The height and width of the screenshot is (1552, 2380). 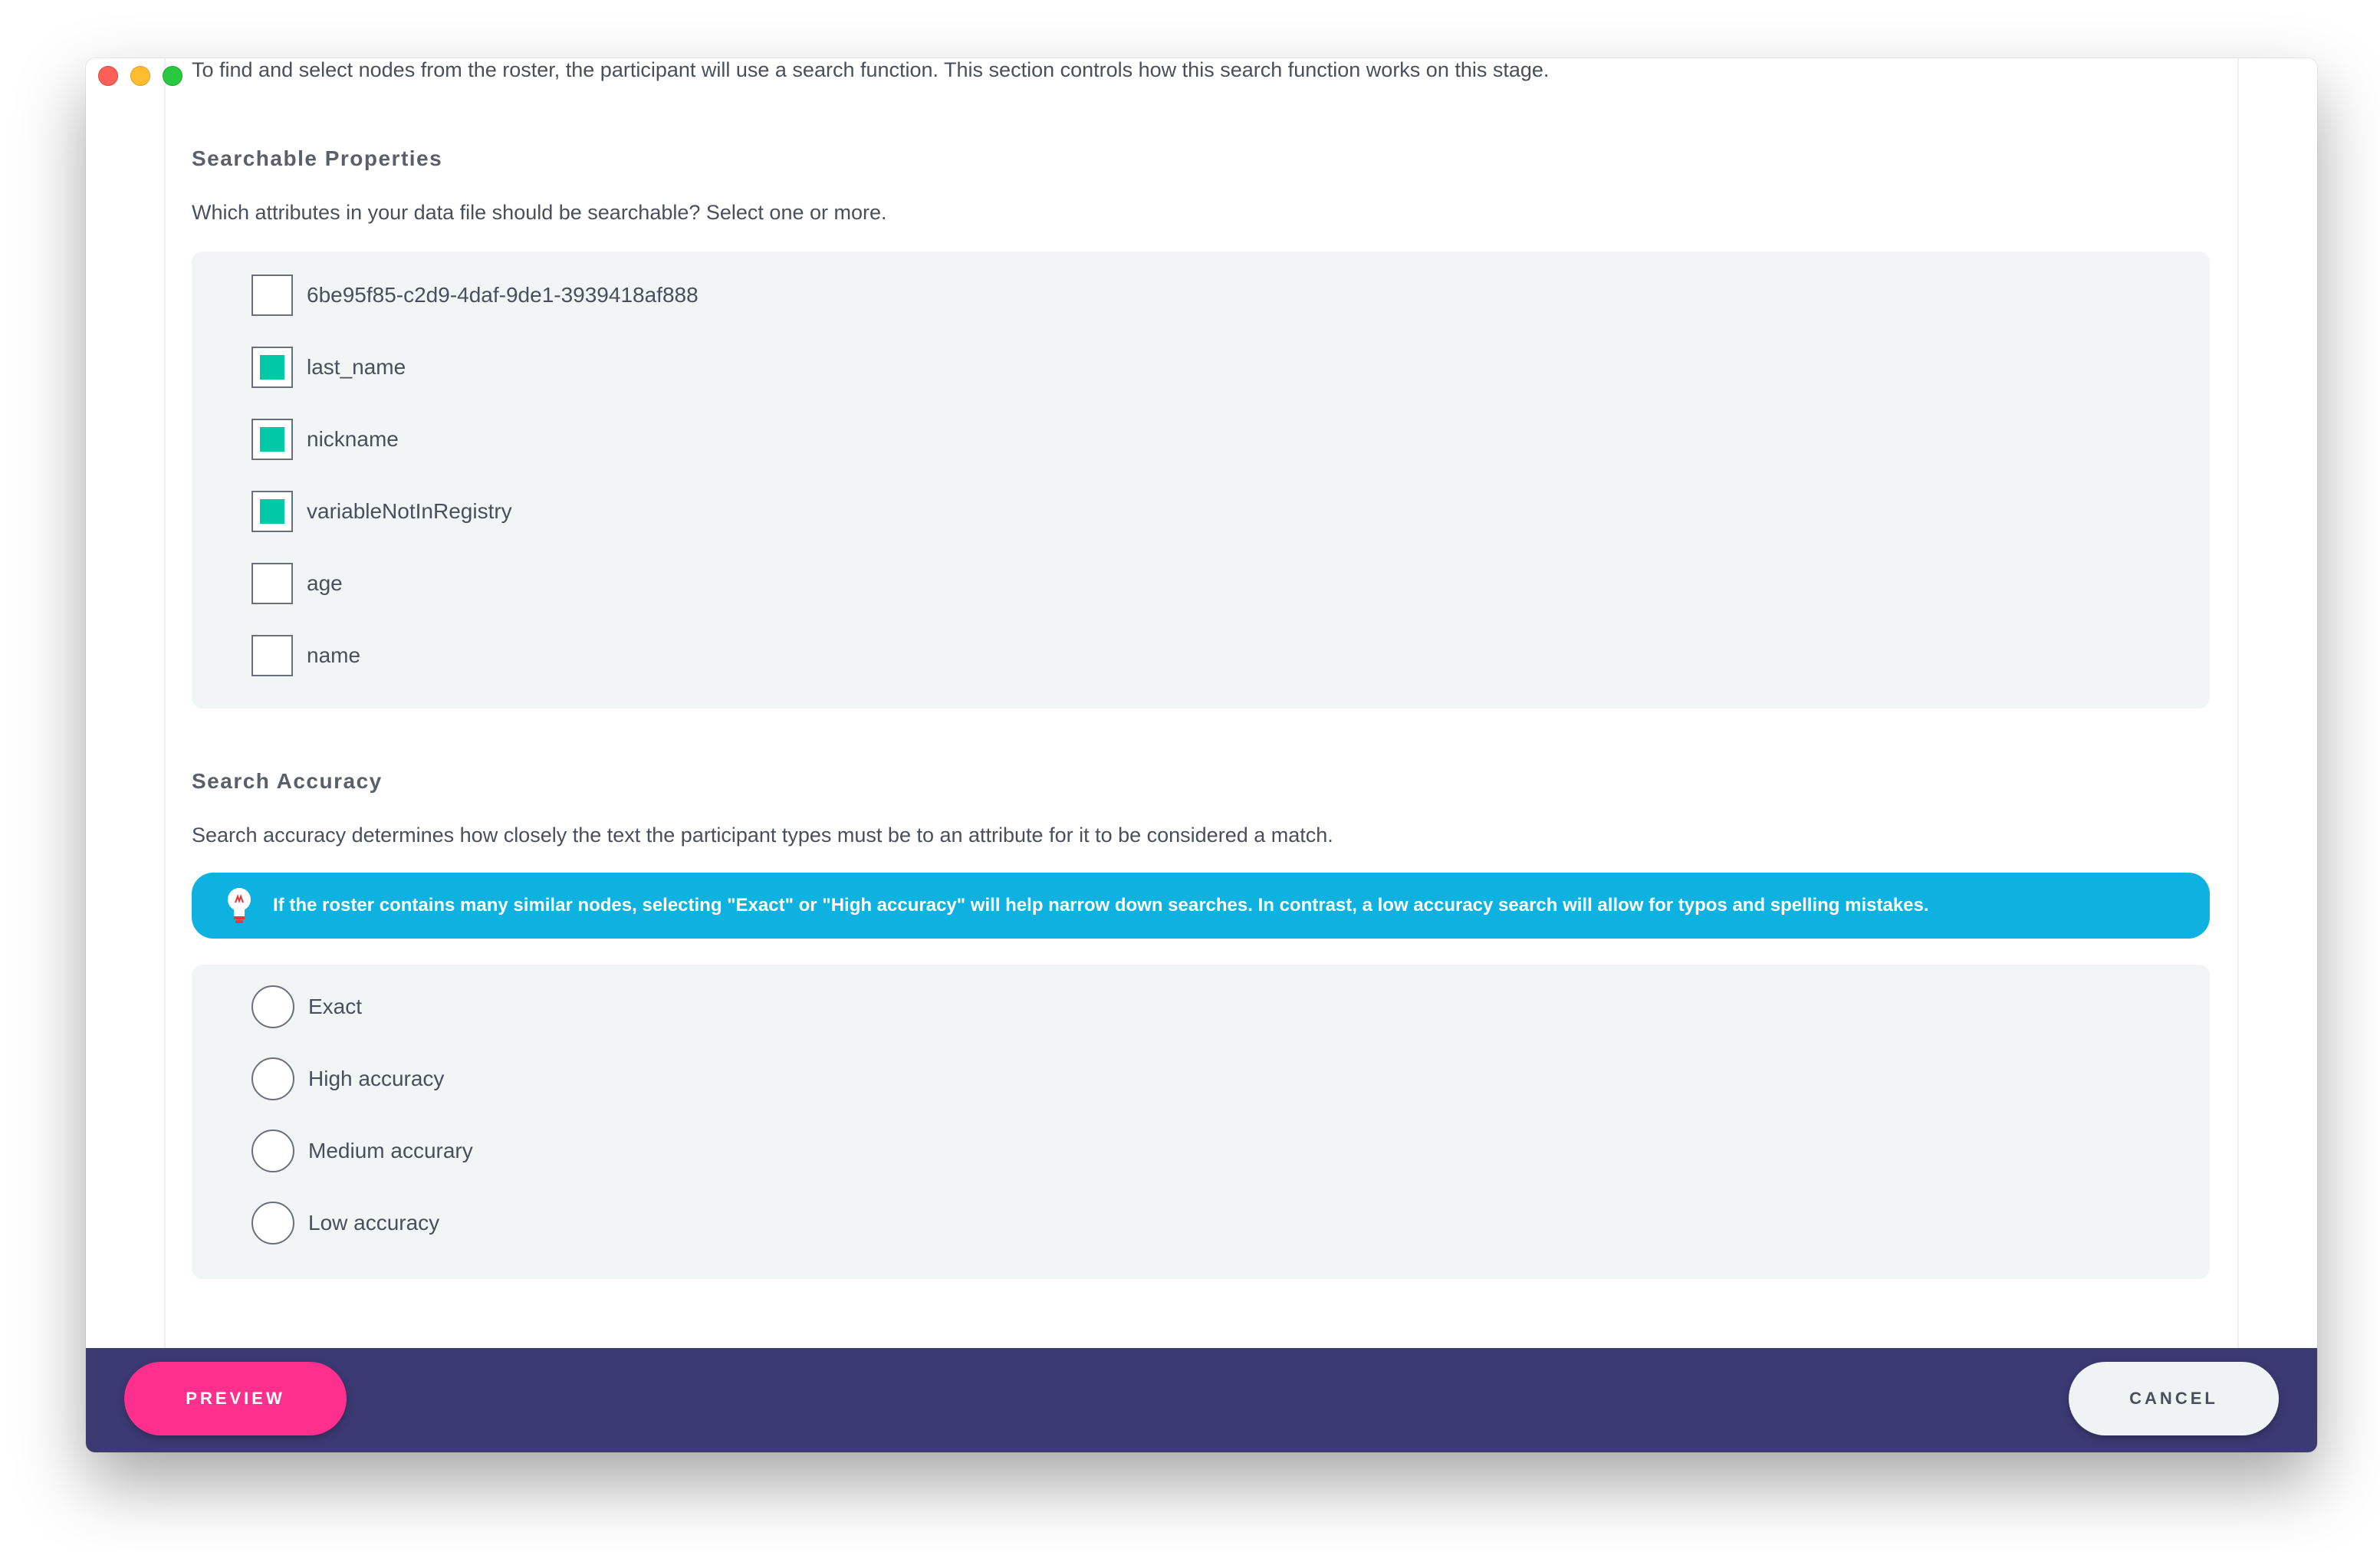 What do you see at coordinates (287, 781) in the screenshot?
I see `search-accuracy-title: Search Accuracy` at bounding box center [287, 781].